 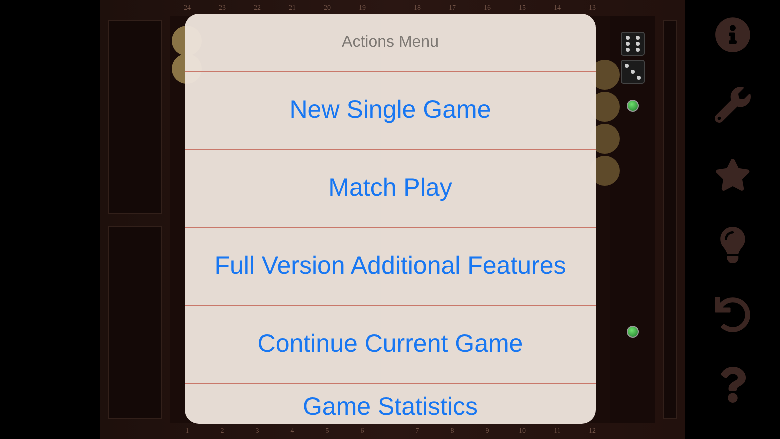 What do you see at coordinates (390, 43) in the screenshot?
I see `menu-title: Actions Menu` at bounding box center [390, 43].